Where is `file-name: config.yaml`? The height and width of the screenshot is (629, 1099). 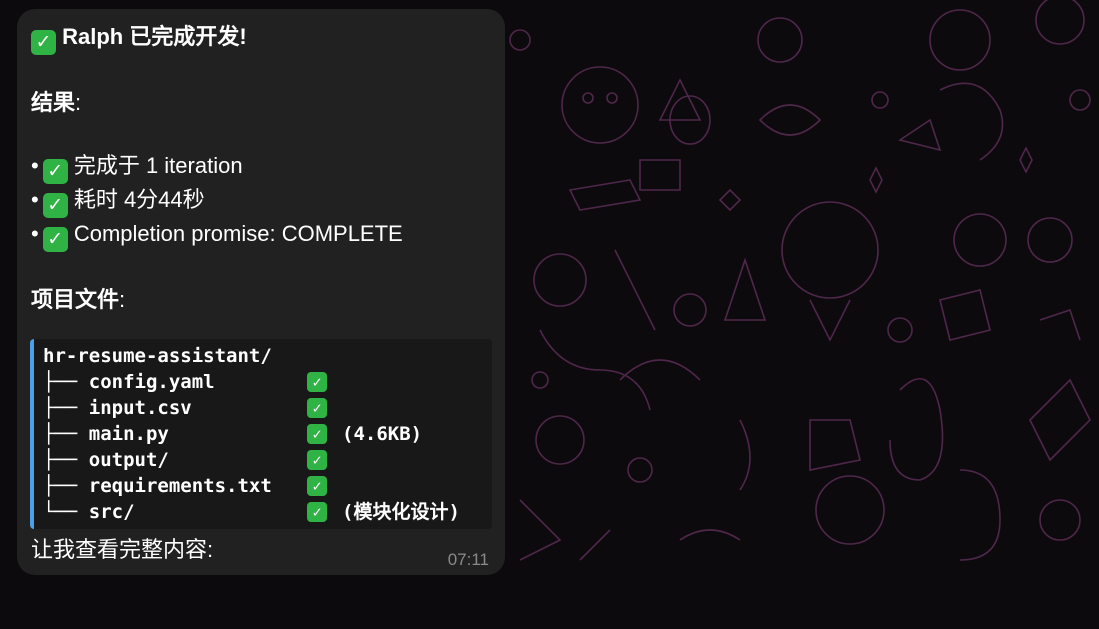 file-name: config.yaml is located at coordinates (151, 382).